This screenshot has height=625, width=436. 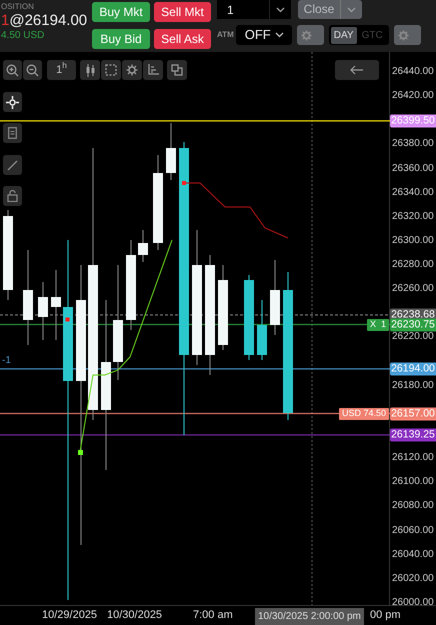 I want to click on sell-button: Sell Mkt, so click(x=182, y=12).